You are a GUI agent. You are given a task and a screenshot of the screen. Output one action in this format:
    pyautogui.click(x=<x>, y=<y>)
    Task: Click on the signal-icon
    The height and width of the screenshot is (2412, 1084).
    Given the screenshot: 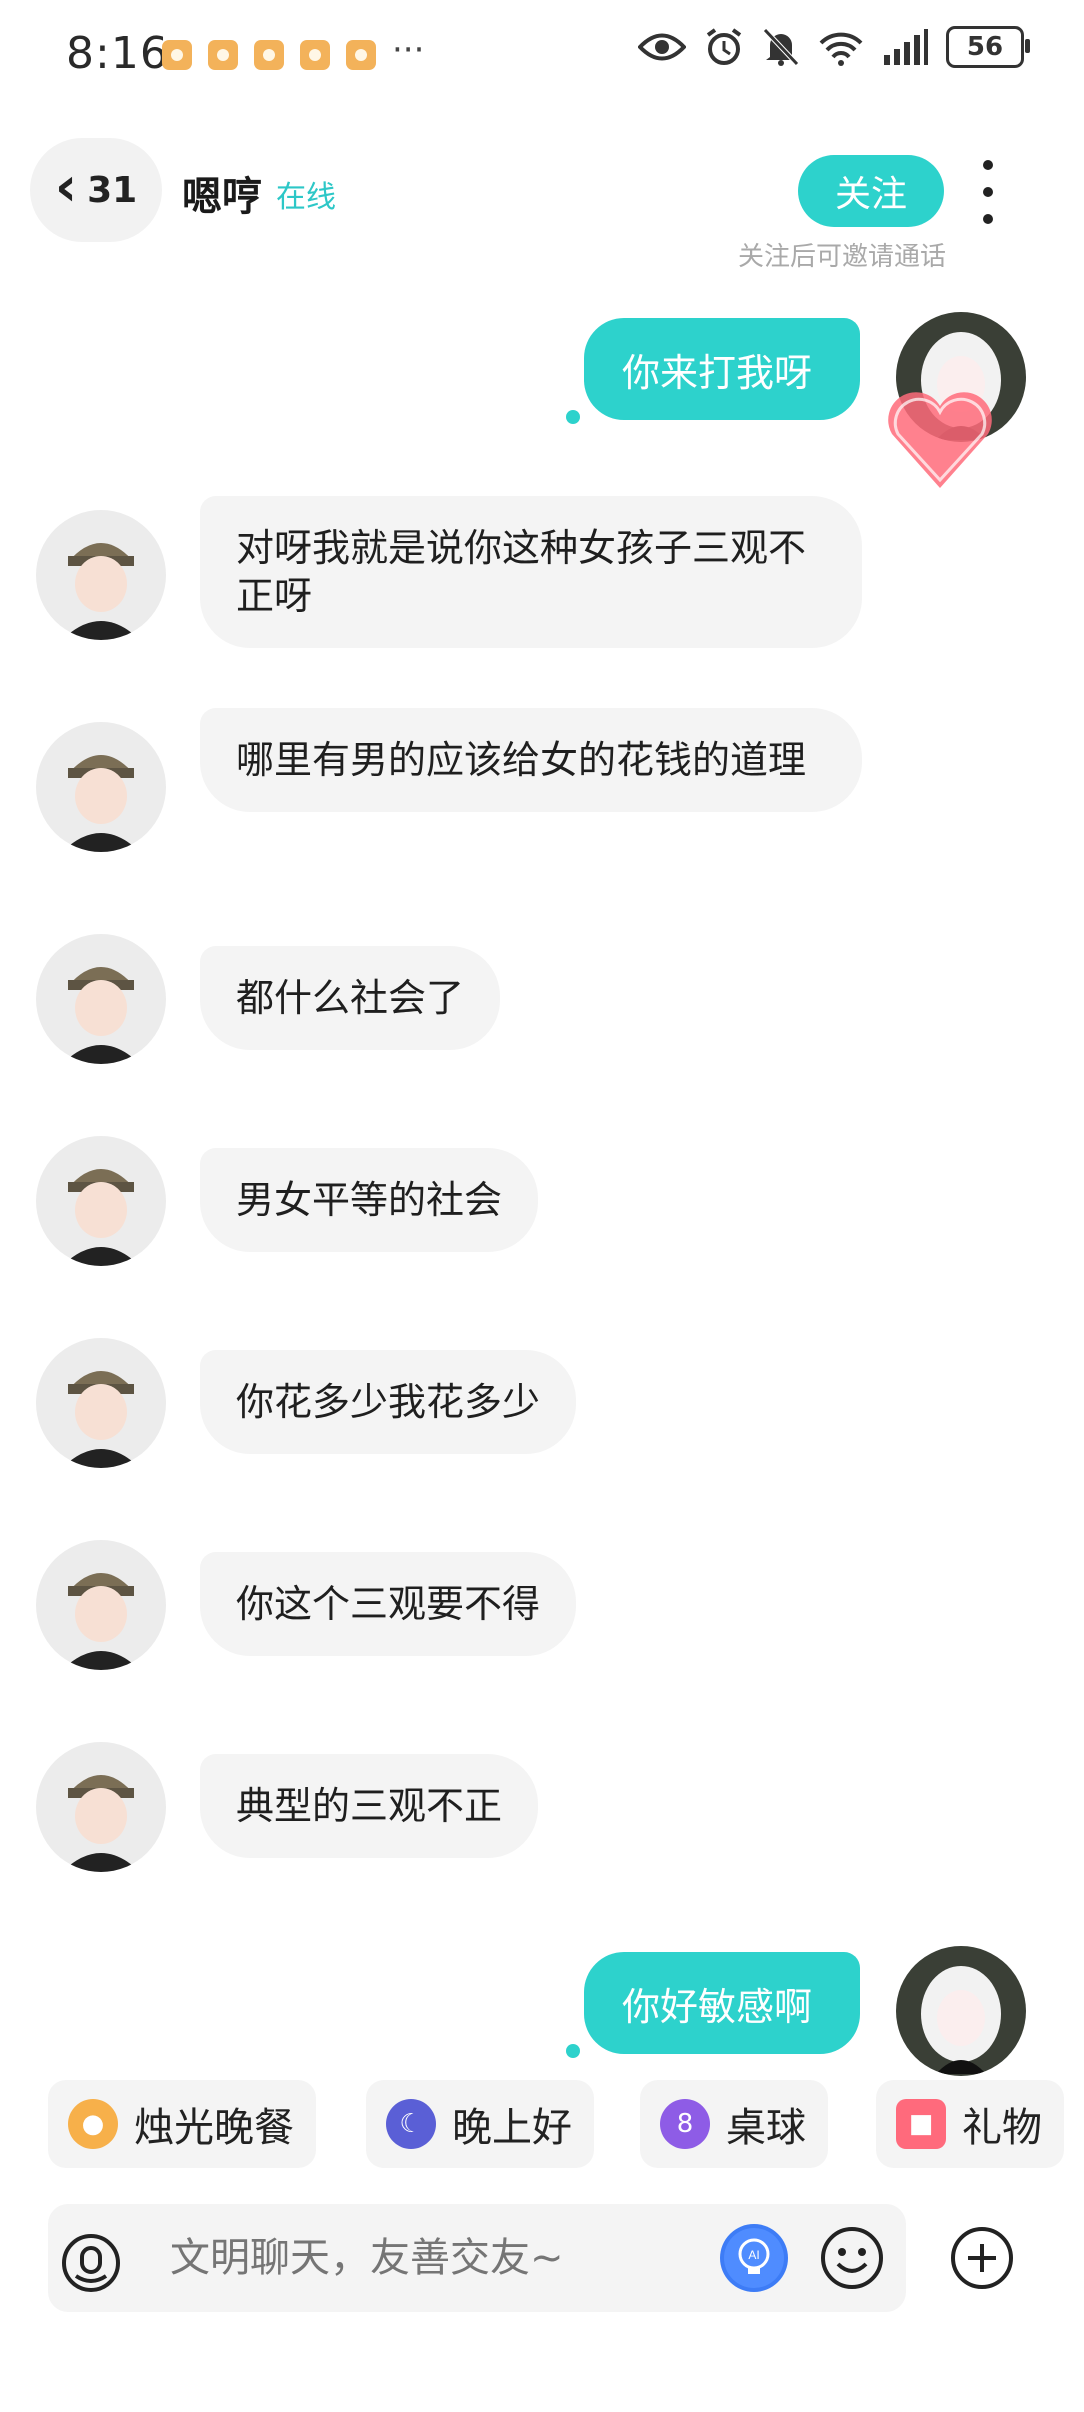 What is the action you would take?
    pyautogui.click(x=906, y=47)
    